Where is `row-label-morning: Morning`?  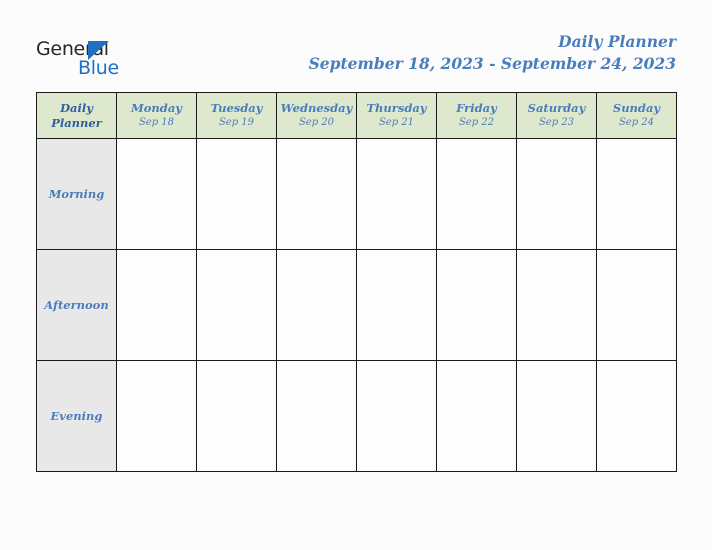 row-label-morning: Morning is located at coordinates (76, 194).